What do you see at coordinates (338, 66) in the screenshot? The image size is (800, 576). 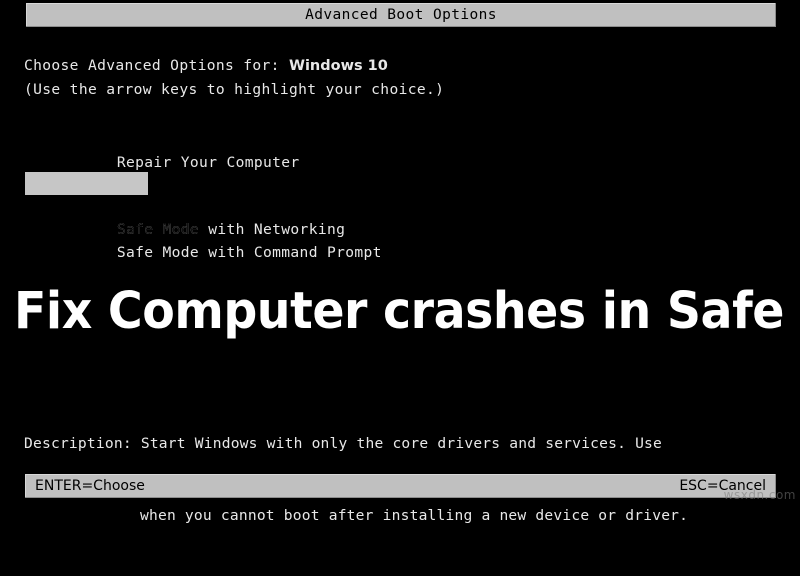 I see `os-version-label: Windows 10` at bounding box center [338, 66].